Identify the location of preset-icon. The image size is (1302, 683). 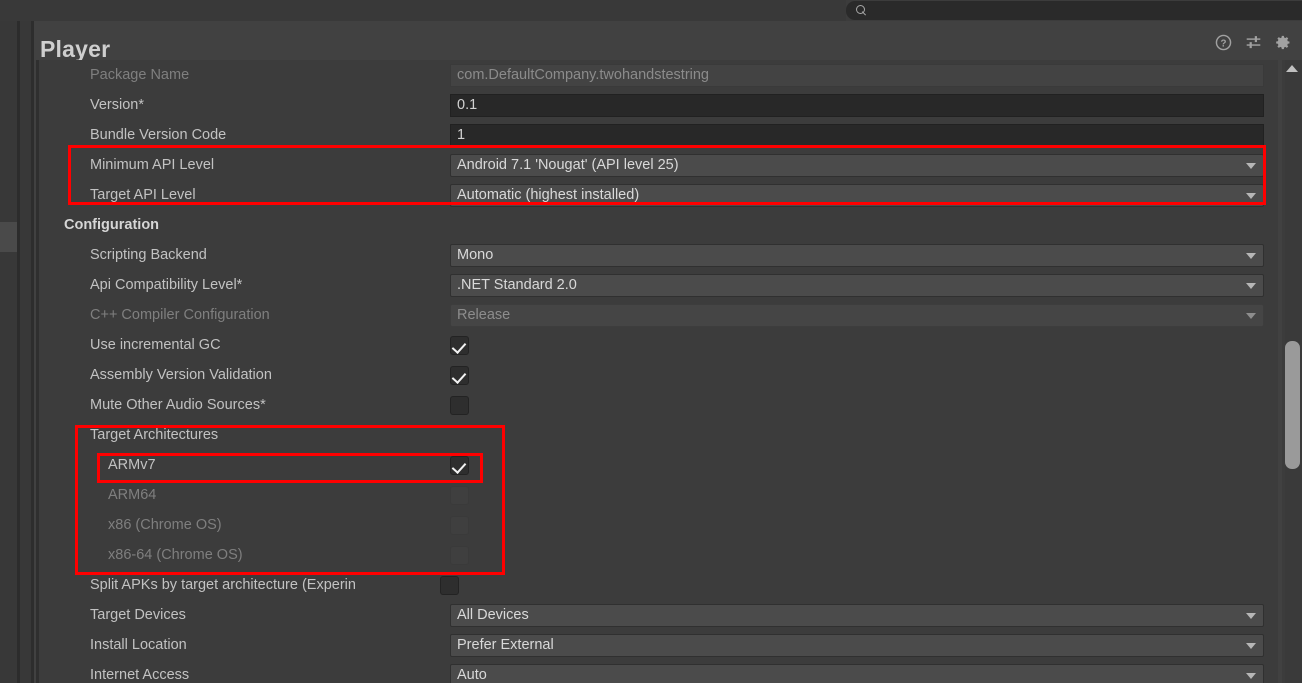
(1253, 42).